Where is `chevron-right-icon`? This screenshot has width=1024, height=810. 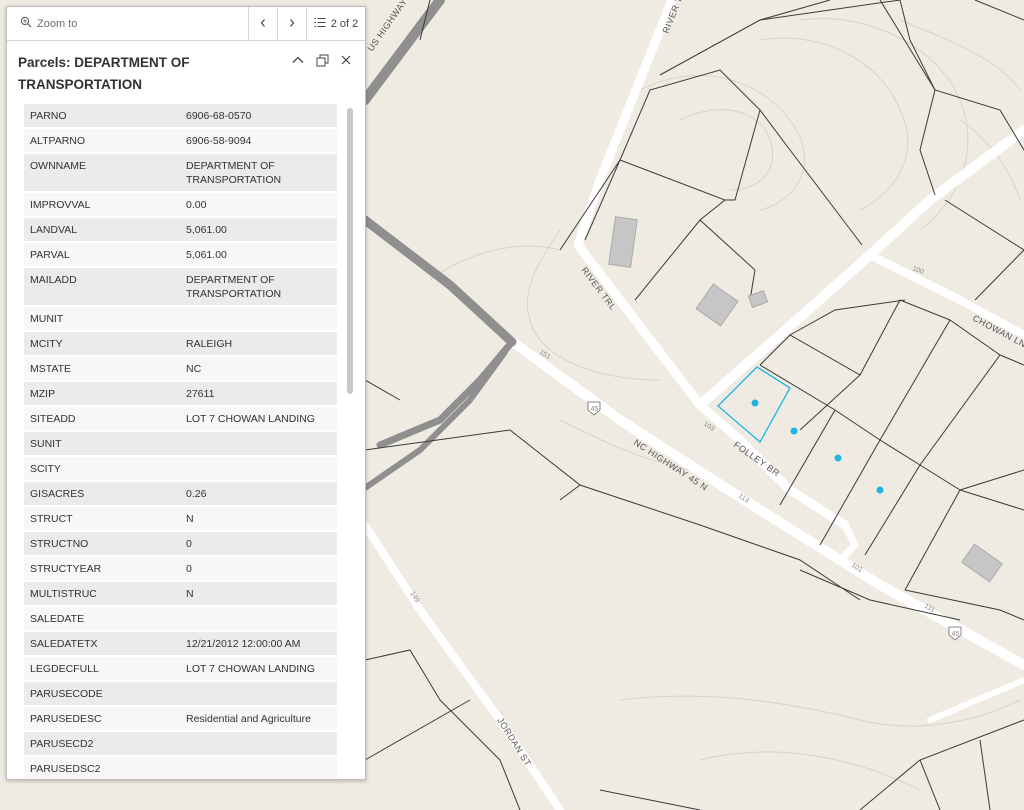 chevron-right-icon is located at coordinates (292, 24).